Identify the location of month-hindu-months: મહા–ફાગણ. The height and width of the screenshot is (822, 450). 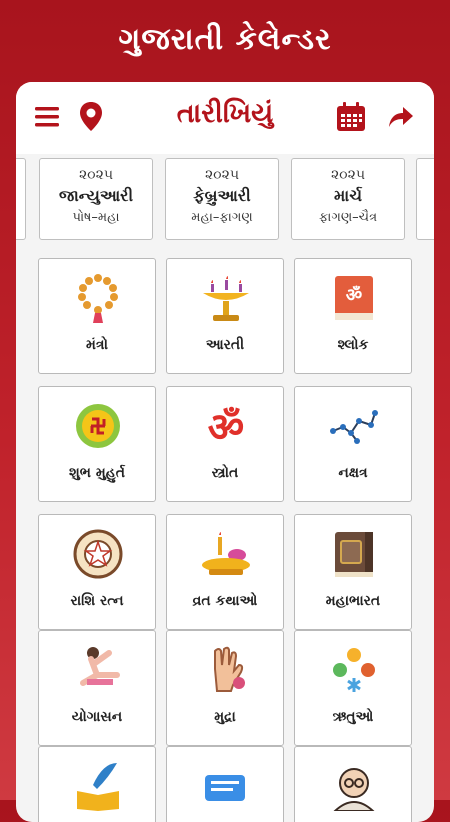
(222, 217).